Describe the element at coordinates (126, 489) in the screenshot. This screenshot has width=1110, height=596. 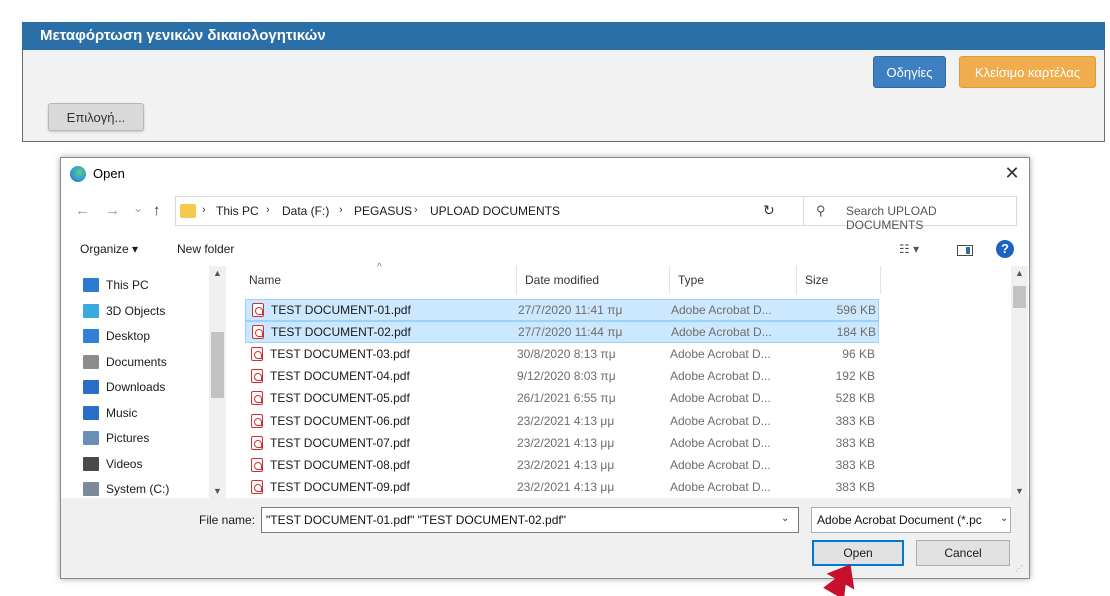
I see `sidebar-item-system-c: System (C:)` at that location.